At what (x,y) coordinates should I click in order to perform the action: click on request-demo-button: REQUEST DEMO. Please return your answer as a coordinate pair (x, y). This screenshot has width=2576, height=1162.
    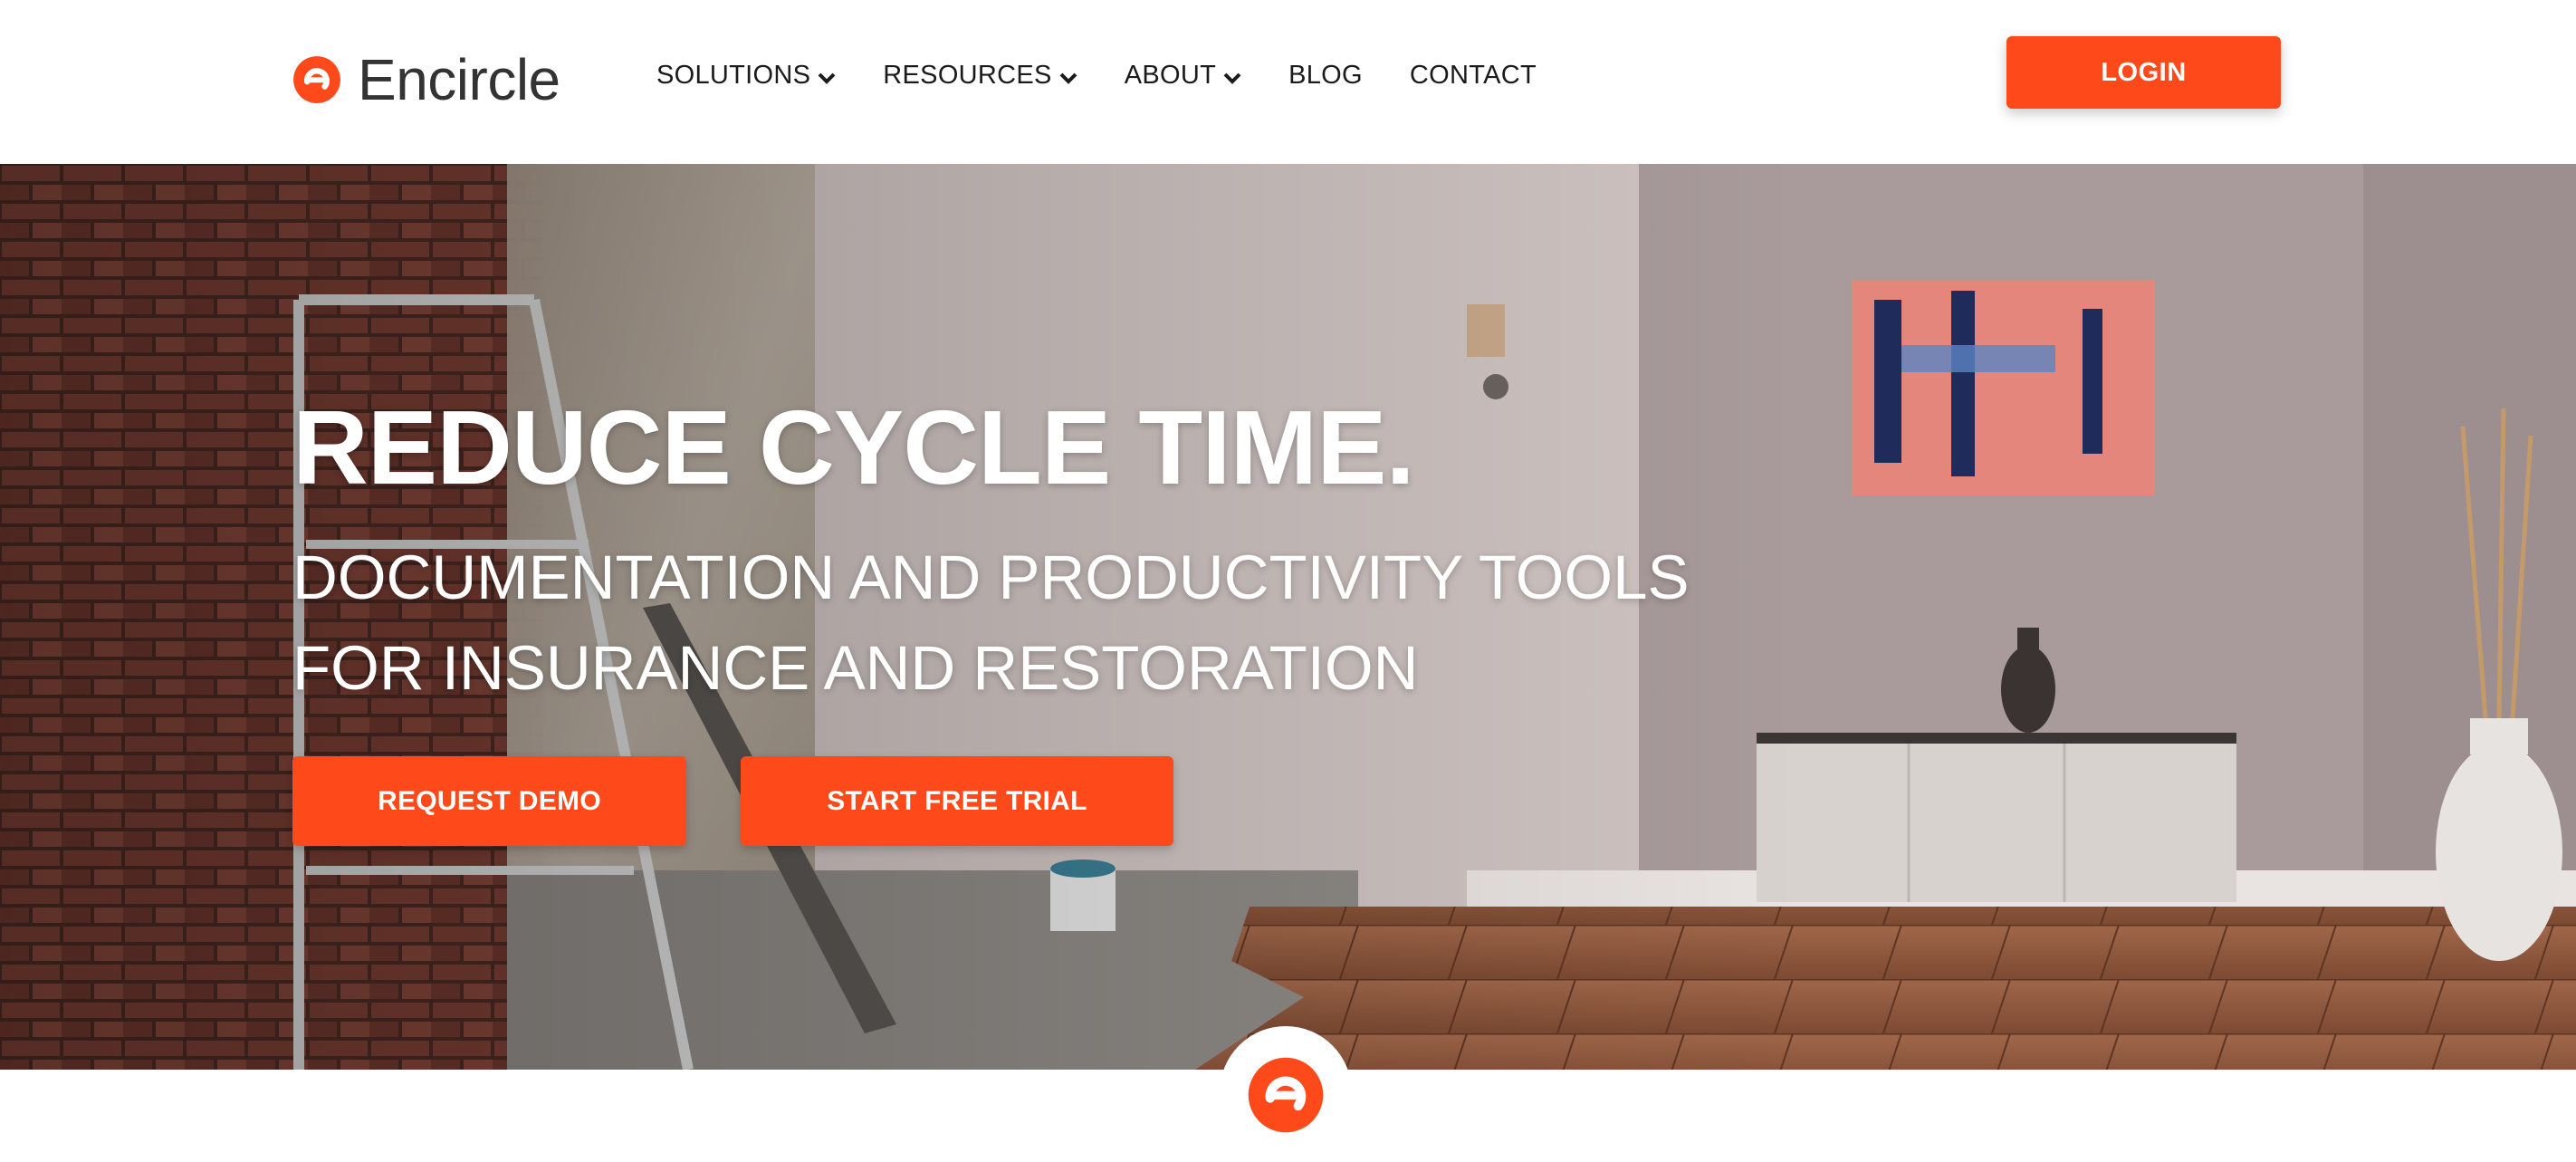
    Looking at the image, I should click on (489, 801).